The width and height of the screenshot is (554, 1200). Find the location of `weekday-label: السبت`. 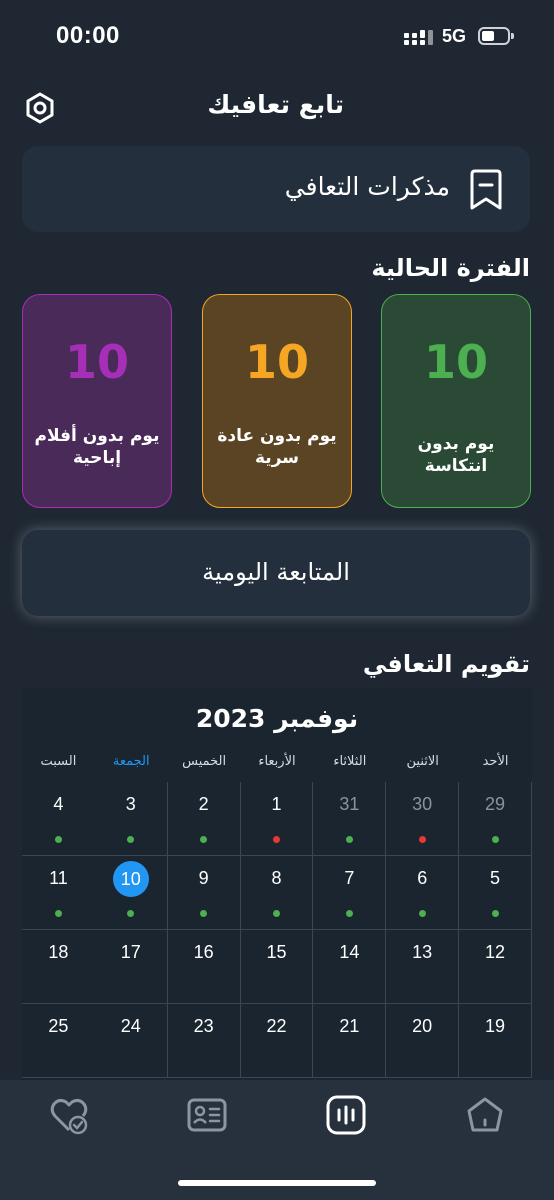

weekday-label: السبت is located at coordinates (58, 761).